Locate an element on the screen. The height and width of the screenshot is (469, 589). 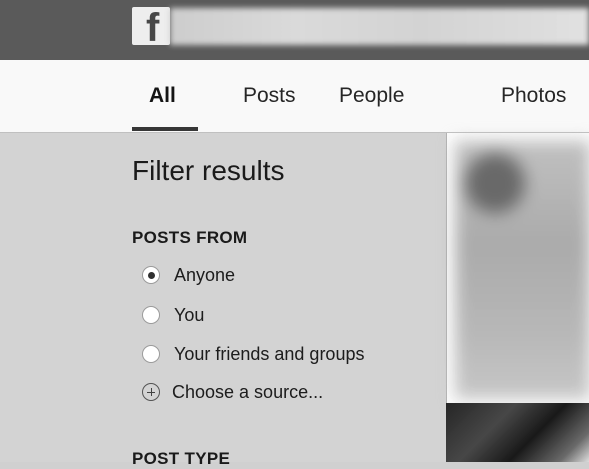
search-input is located at coordinates (379, 26).